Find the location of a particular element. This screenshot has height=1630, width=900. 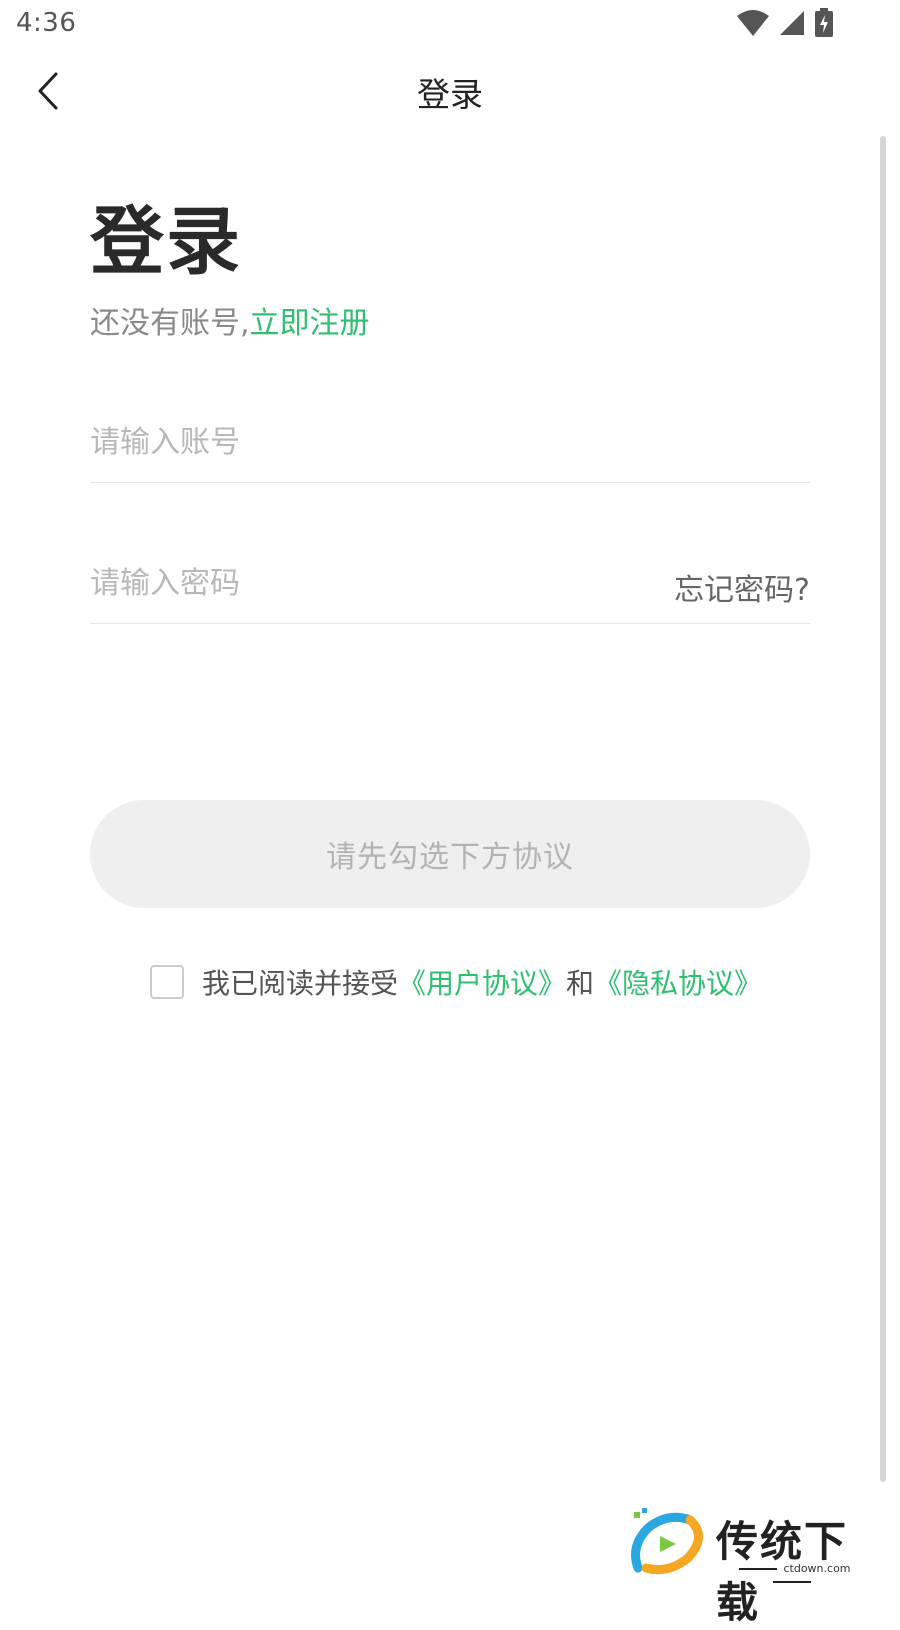

status-time: 4:36 is located at coordinates (46, 23).